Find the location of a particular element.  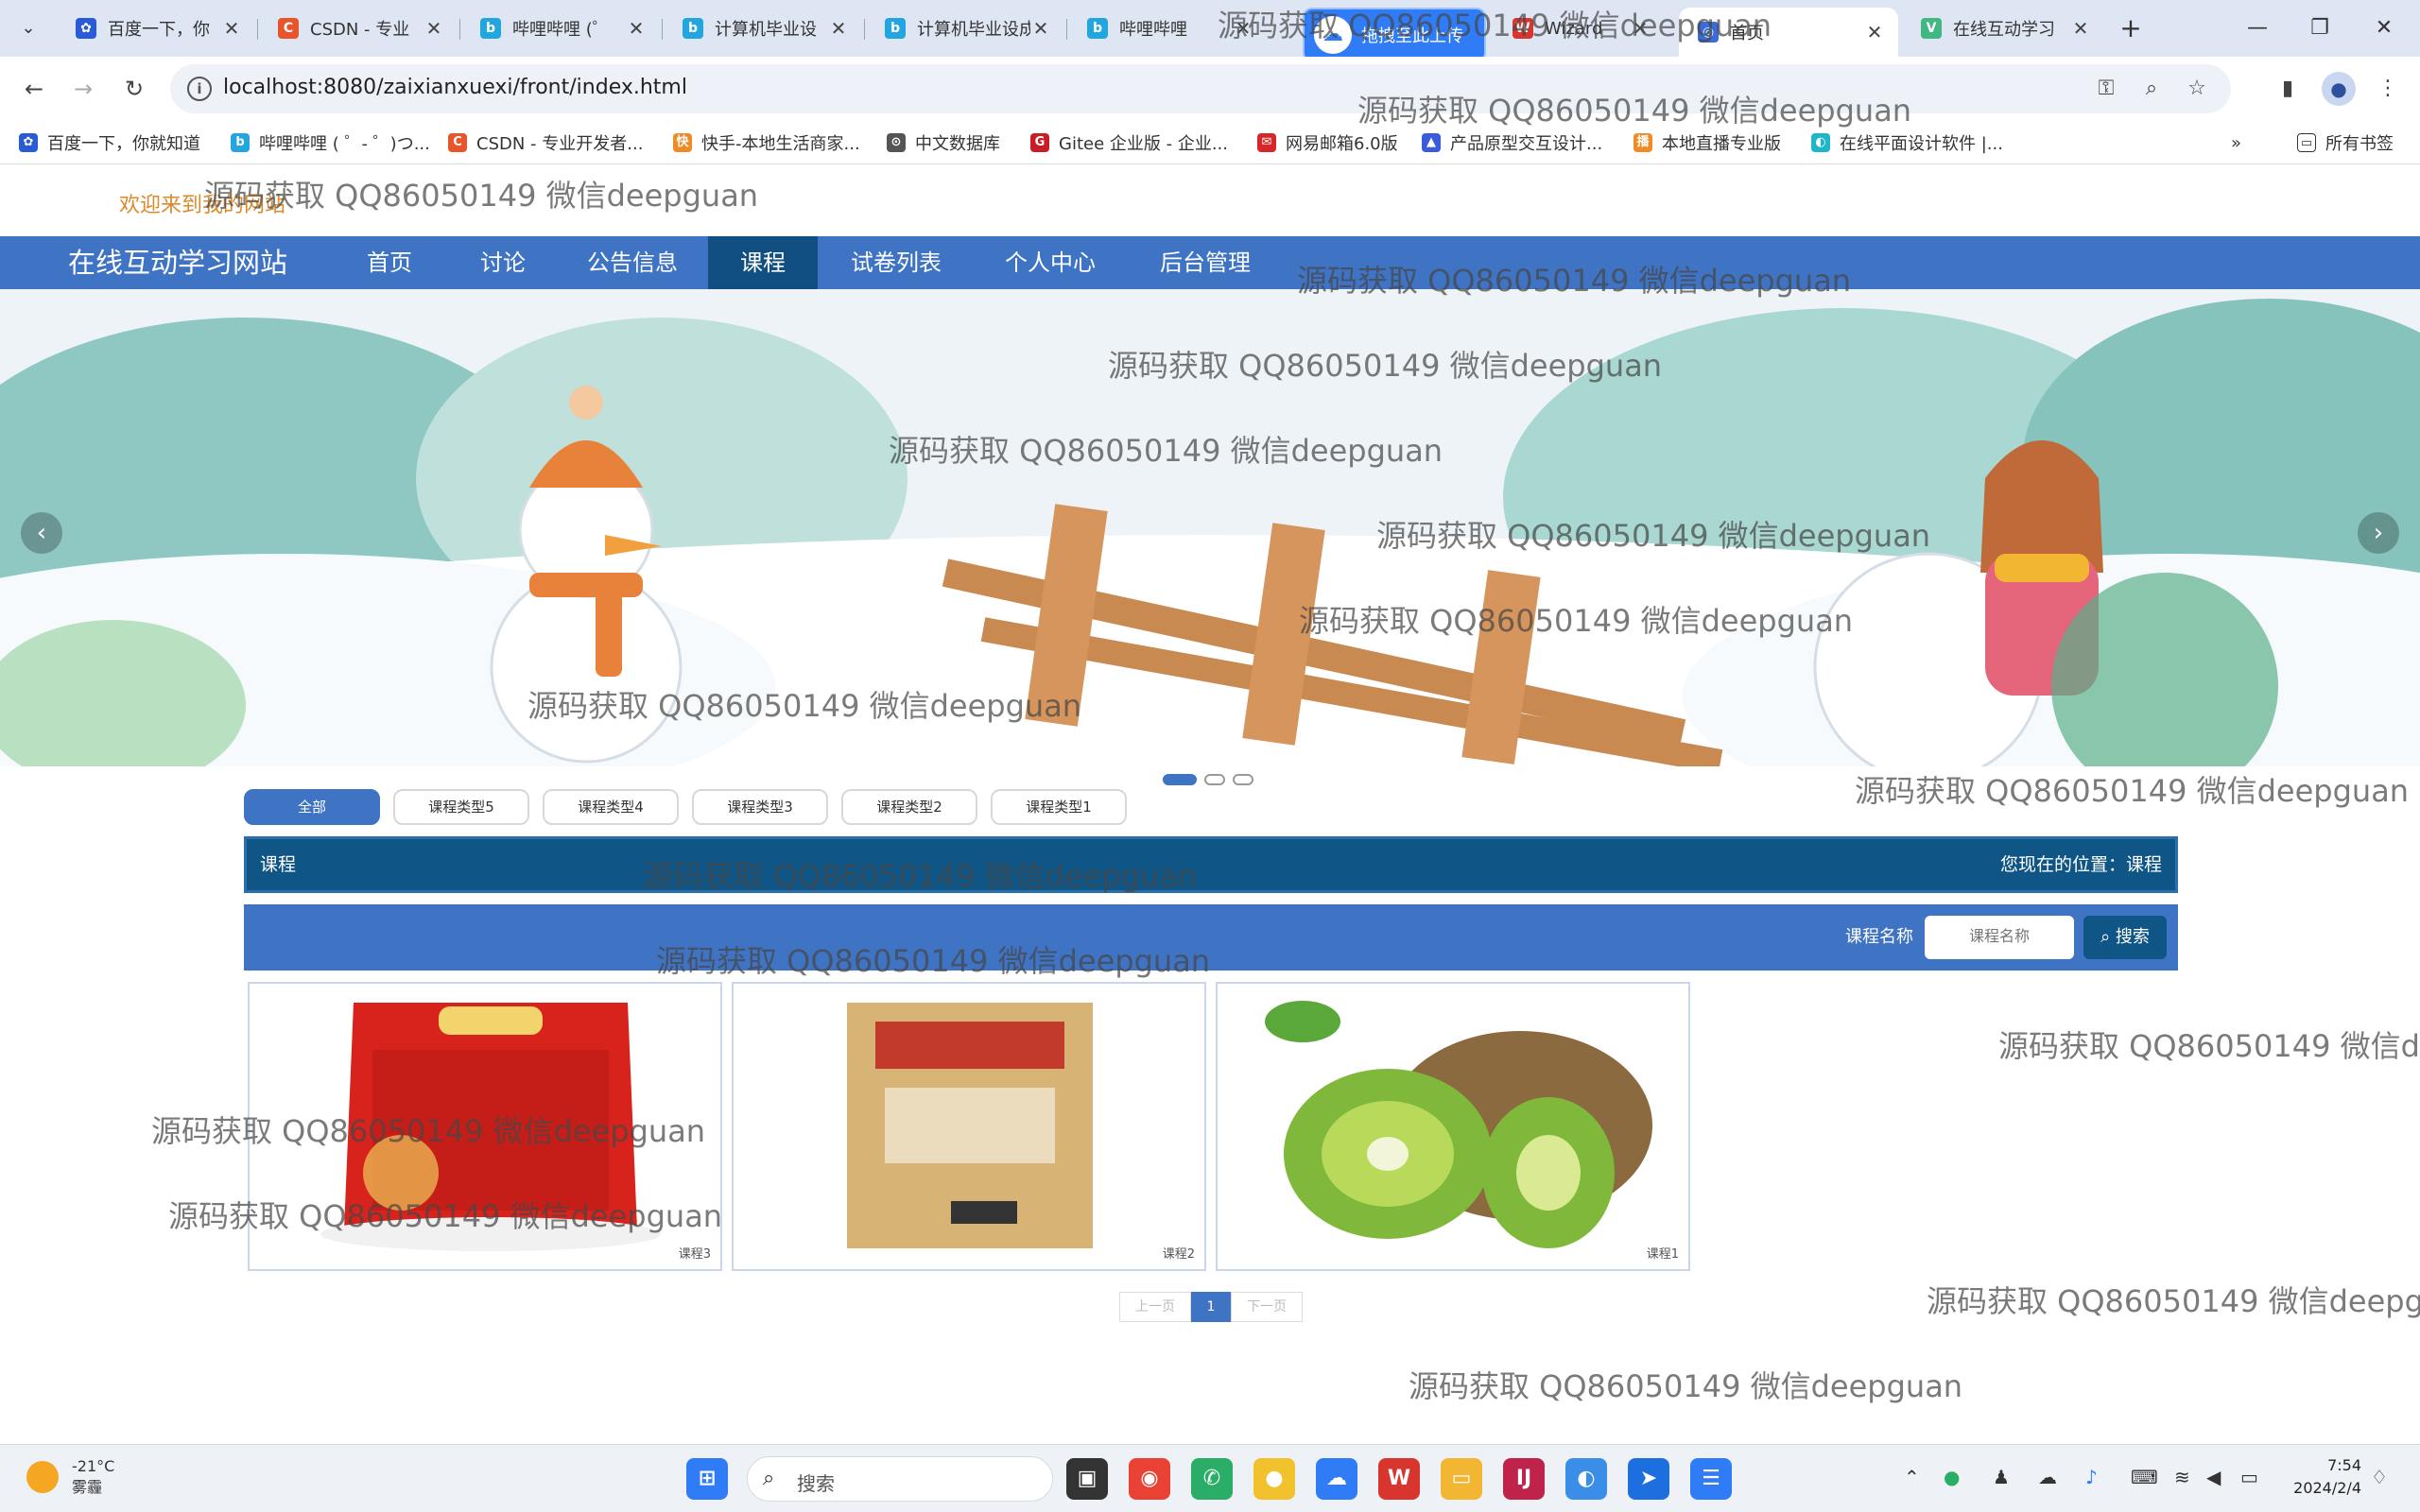

notepad-icon: ☰ is located at coordinates (1711, 1479).